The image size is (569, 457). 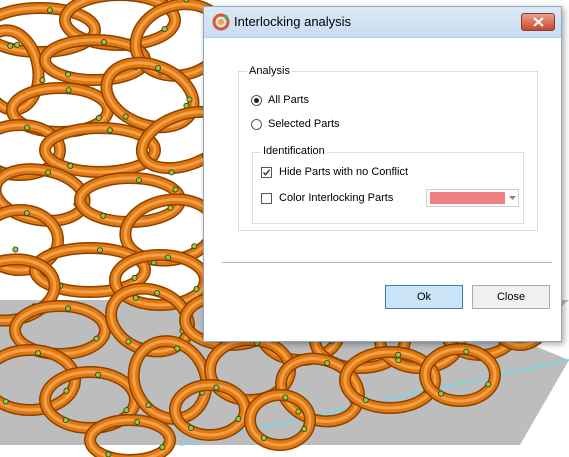 I want to click on close-icon, so click(x=538, y=22).